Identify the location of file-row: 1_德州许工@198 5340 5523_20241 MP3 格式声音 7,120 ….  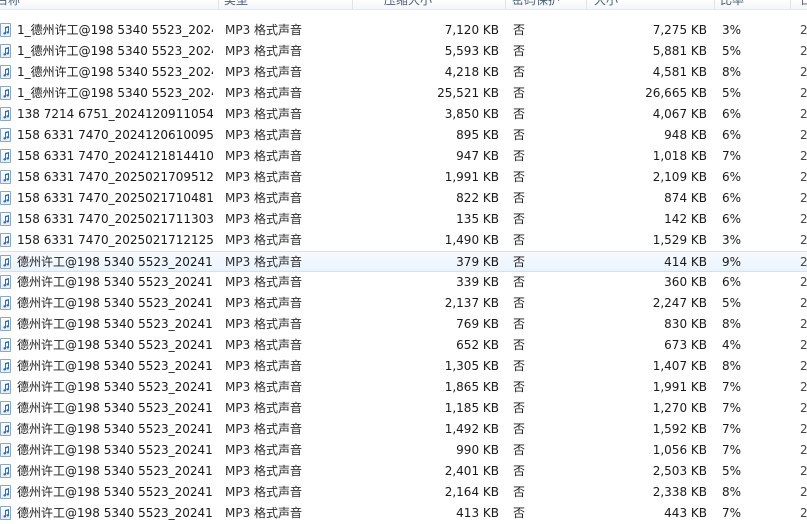
(403, 30).